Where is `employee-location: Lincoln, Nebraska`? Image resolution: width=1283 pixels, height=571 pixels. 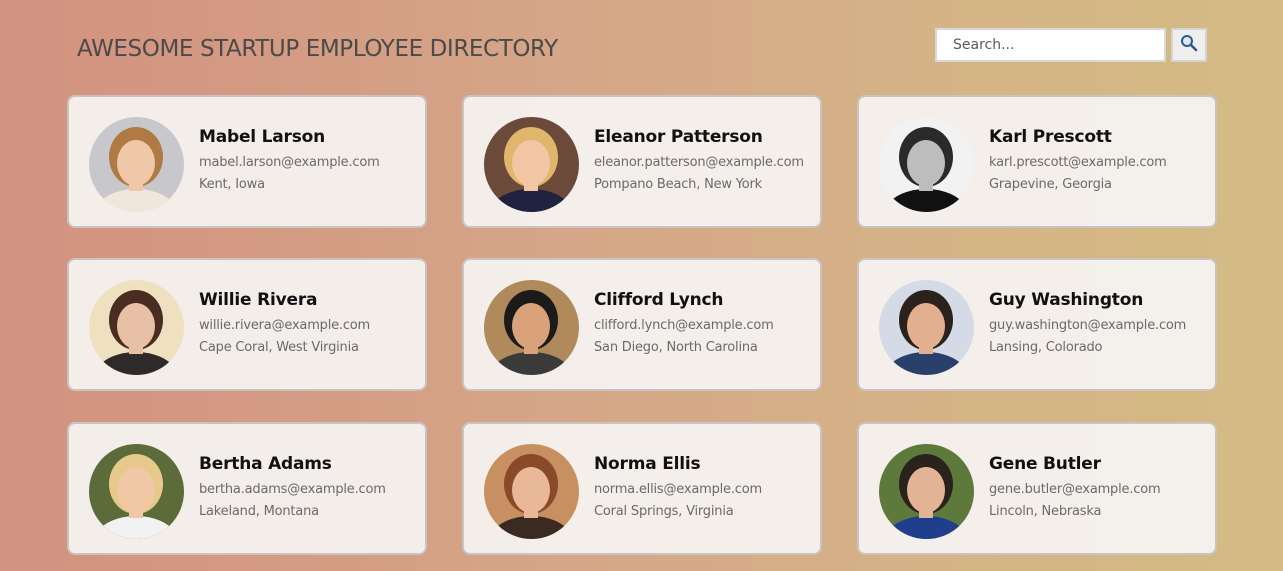
employee-location: Lincoln, Nebraska is located at coordinates (1045, 511).